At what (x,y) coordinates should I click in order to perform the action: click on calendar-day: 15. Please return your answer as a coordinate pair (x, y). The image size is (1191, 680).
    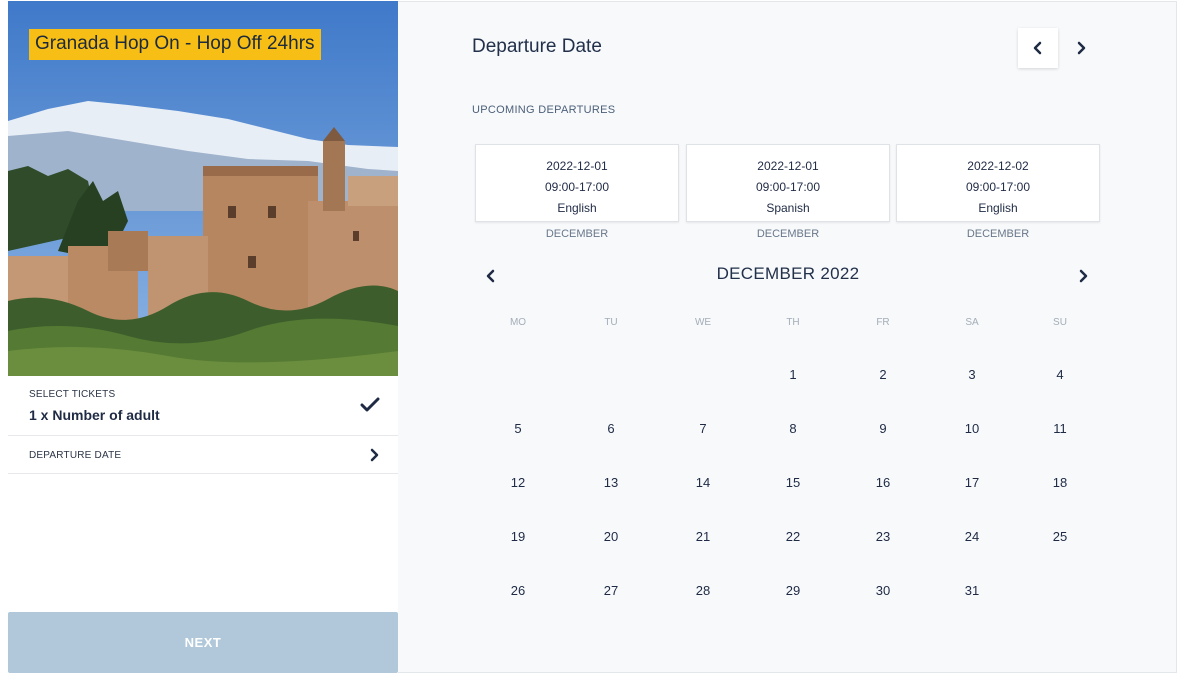
    Looking at the image, I should click on (793, 483).